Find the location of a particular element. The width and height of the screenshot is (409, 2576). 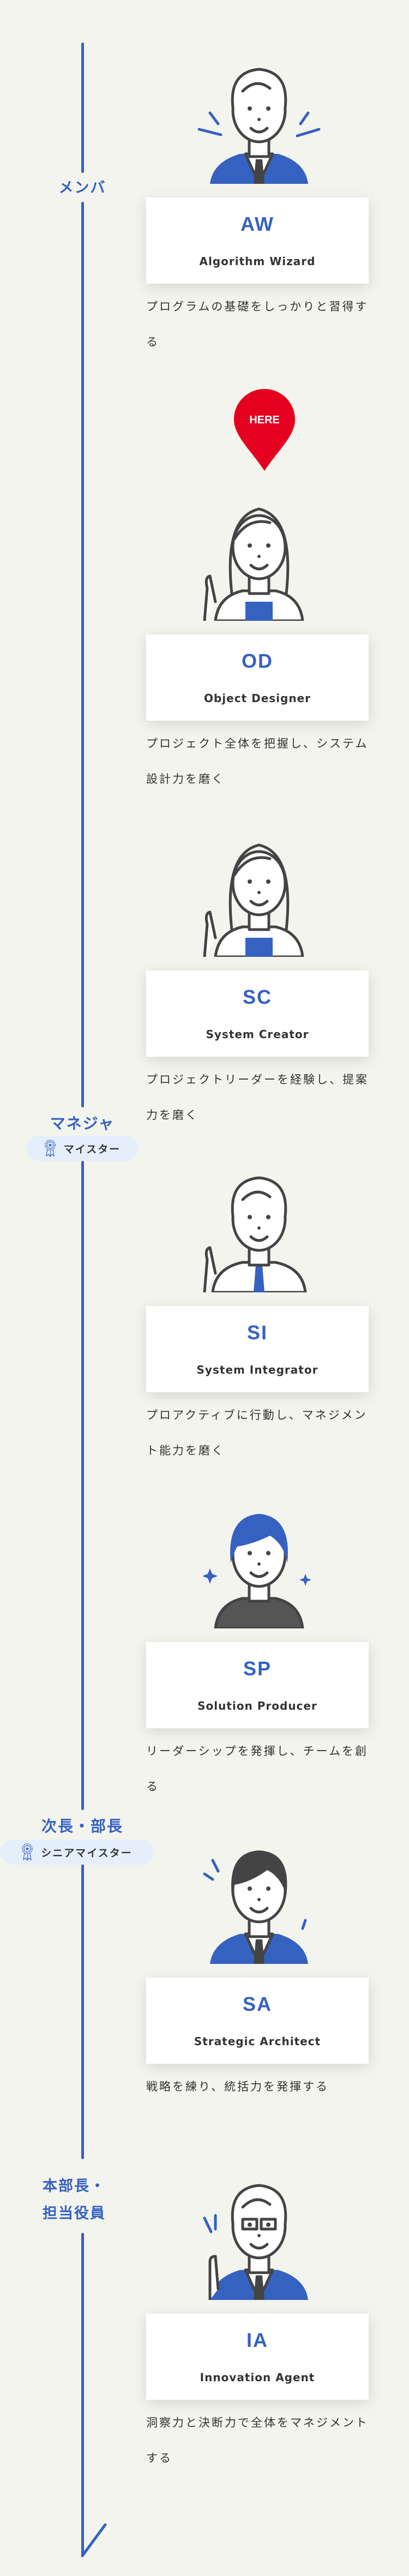

role-code: SI is located at coordinates (257, 1332).